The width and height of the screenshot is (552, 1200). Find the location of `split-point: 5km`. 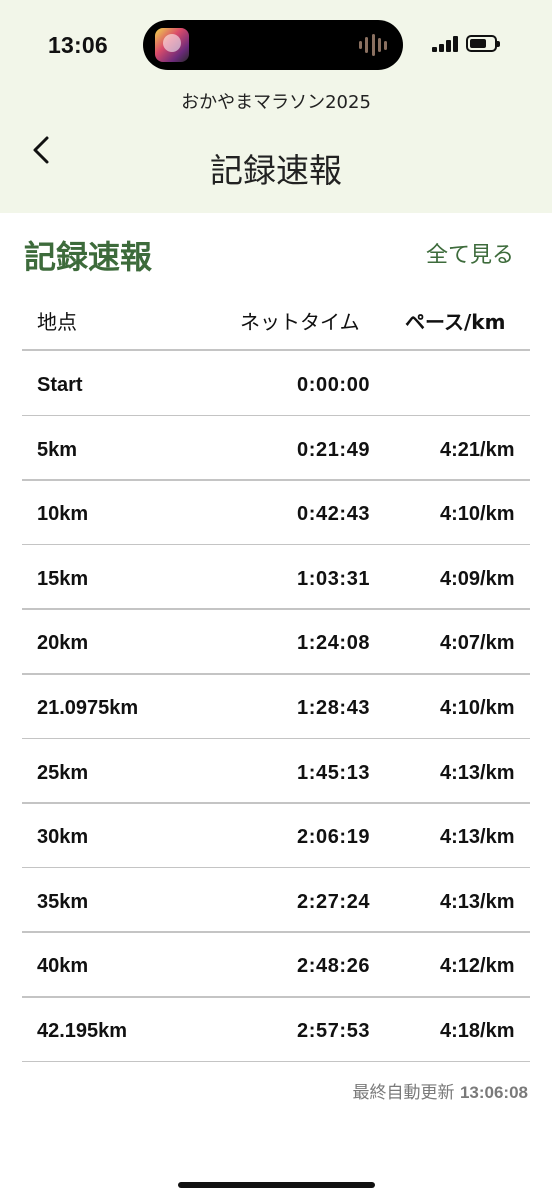

split-point: 5km is located at coordinates (57, 449).